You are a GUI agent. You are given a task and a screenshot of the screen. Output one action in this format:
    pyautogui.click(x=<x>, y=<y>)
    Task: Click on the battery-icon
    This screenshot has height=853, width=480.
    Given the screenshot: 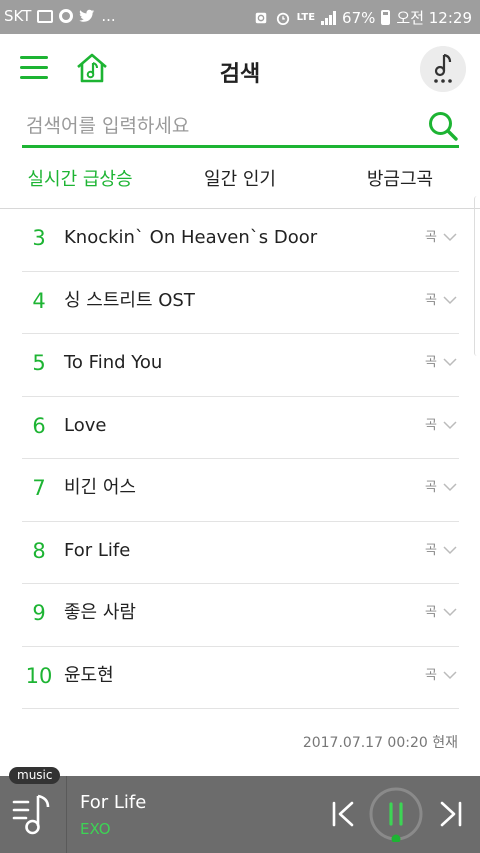 What is the action you would take?
    pyautogui.click(x=386, y=17)
    